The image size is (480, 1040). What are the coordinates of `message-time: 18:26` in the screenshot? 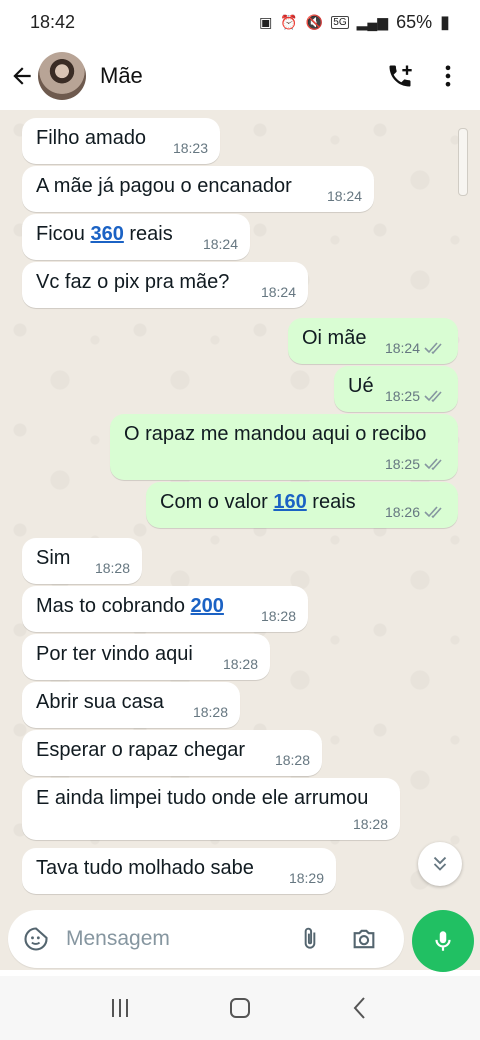 It's located at (402, 512).